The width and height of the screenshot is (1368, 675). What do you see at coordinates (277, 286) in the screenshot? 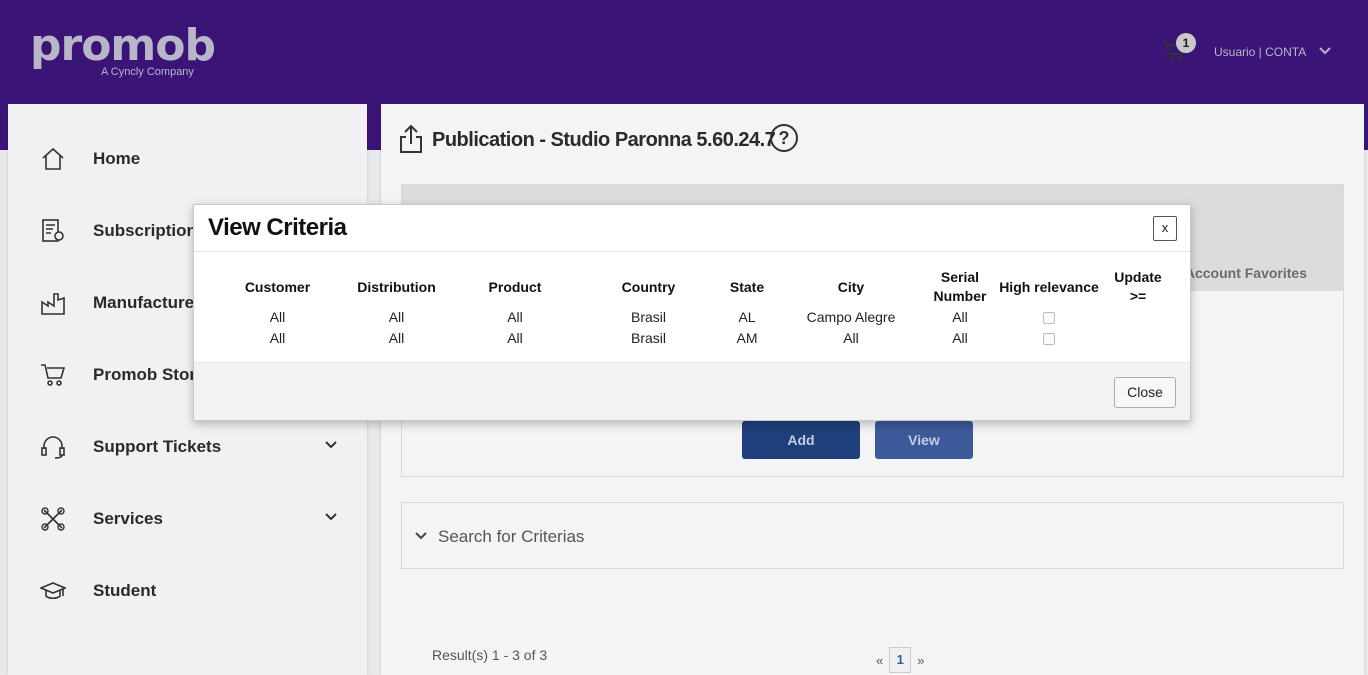
I see `column-header: Customer` at bounding box center [277, 286].